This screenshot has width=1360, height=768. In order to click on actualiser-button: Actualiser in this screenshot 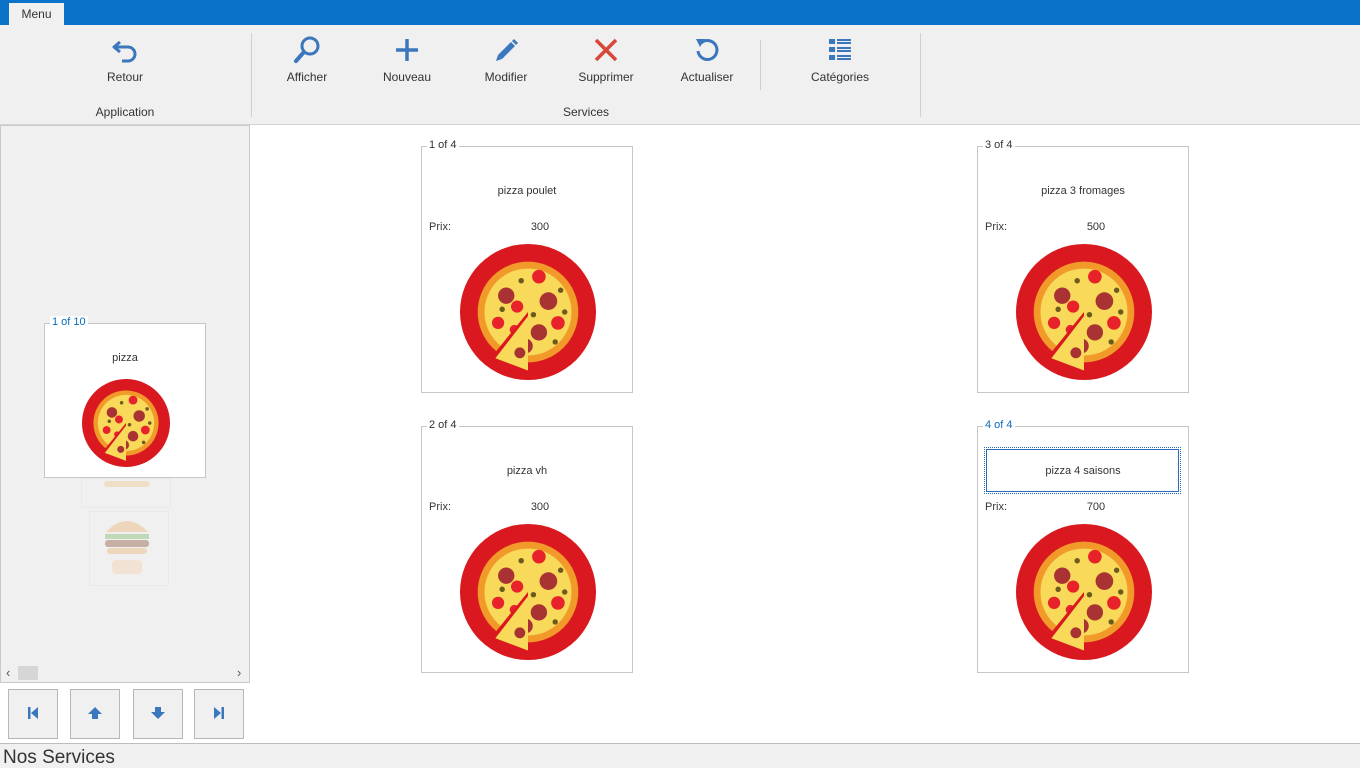, I will do `click(707, 63)`.